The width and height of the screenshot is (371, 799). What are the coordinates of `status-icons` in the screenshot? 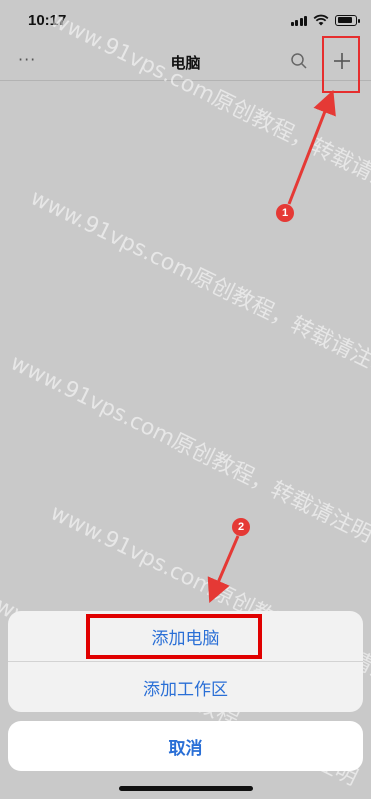 It's located at (325, 20).